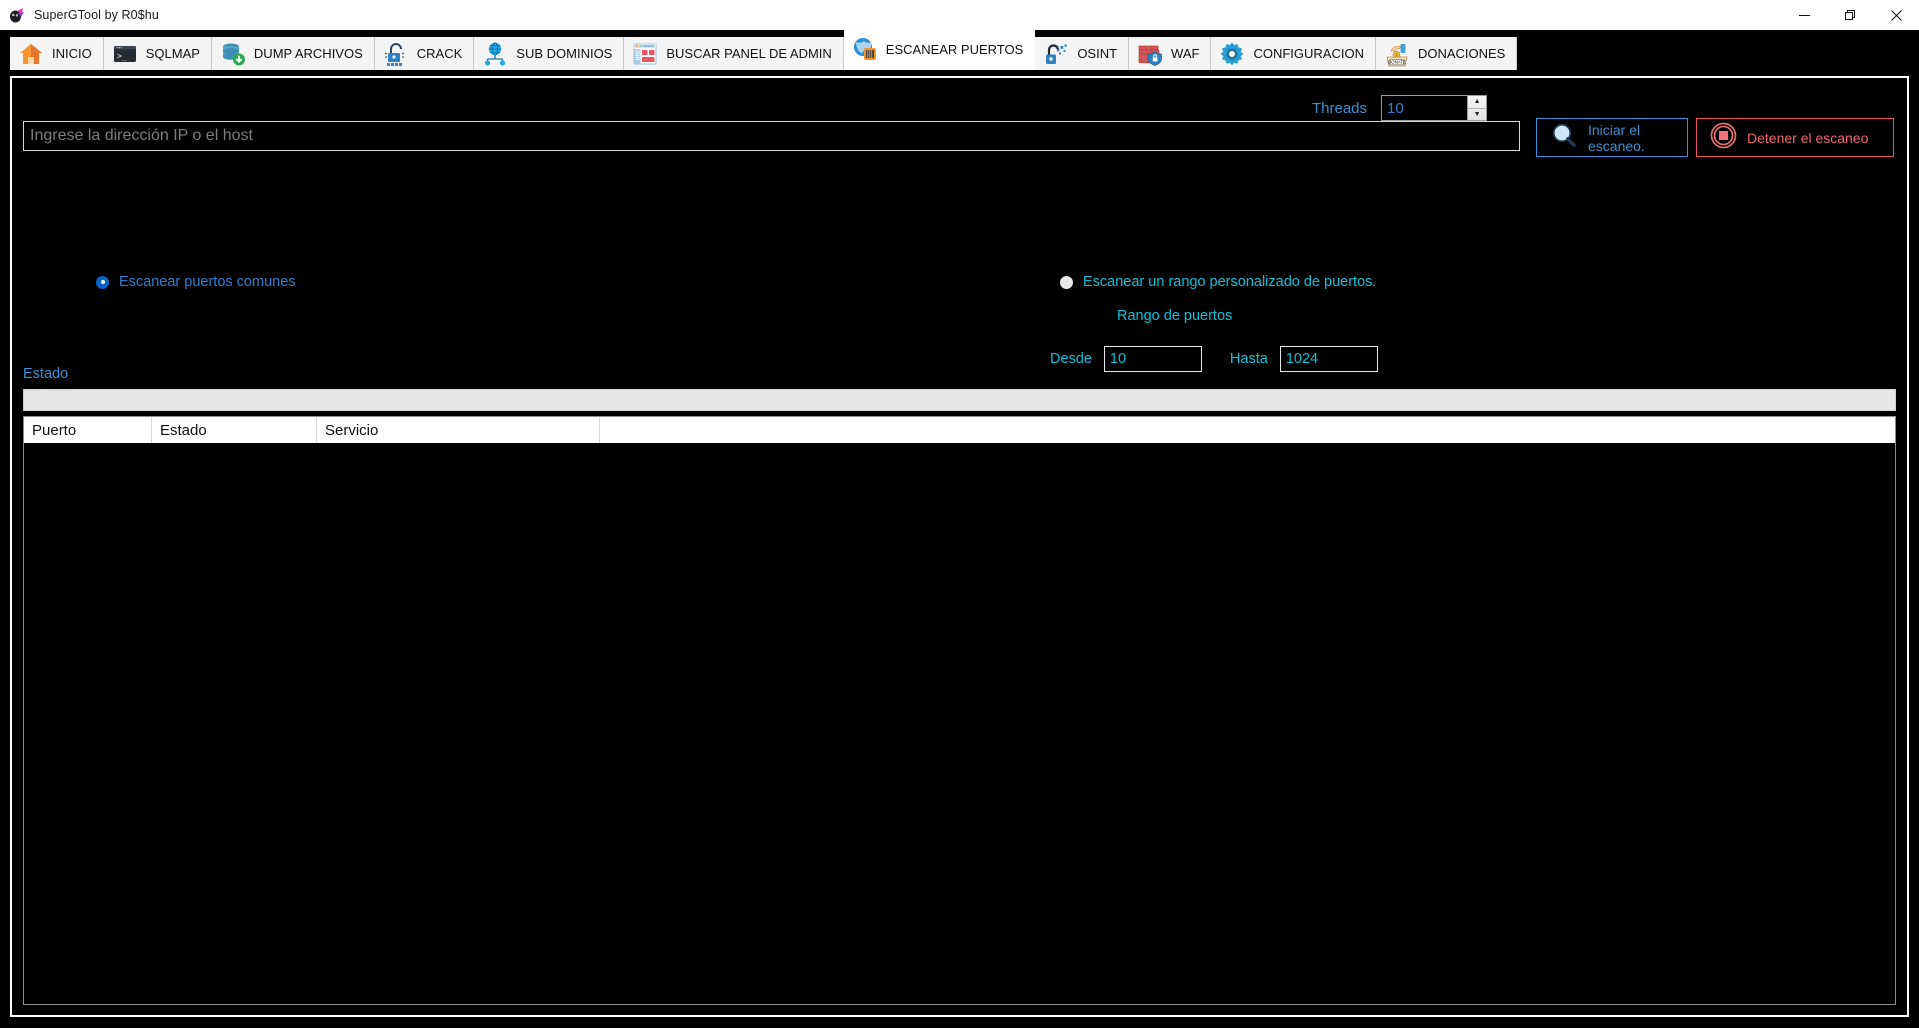 This screenshot has width=1919, height=1028. I want to click on threads-spinner: ▲ ▼, so click(1477, 108).